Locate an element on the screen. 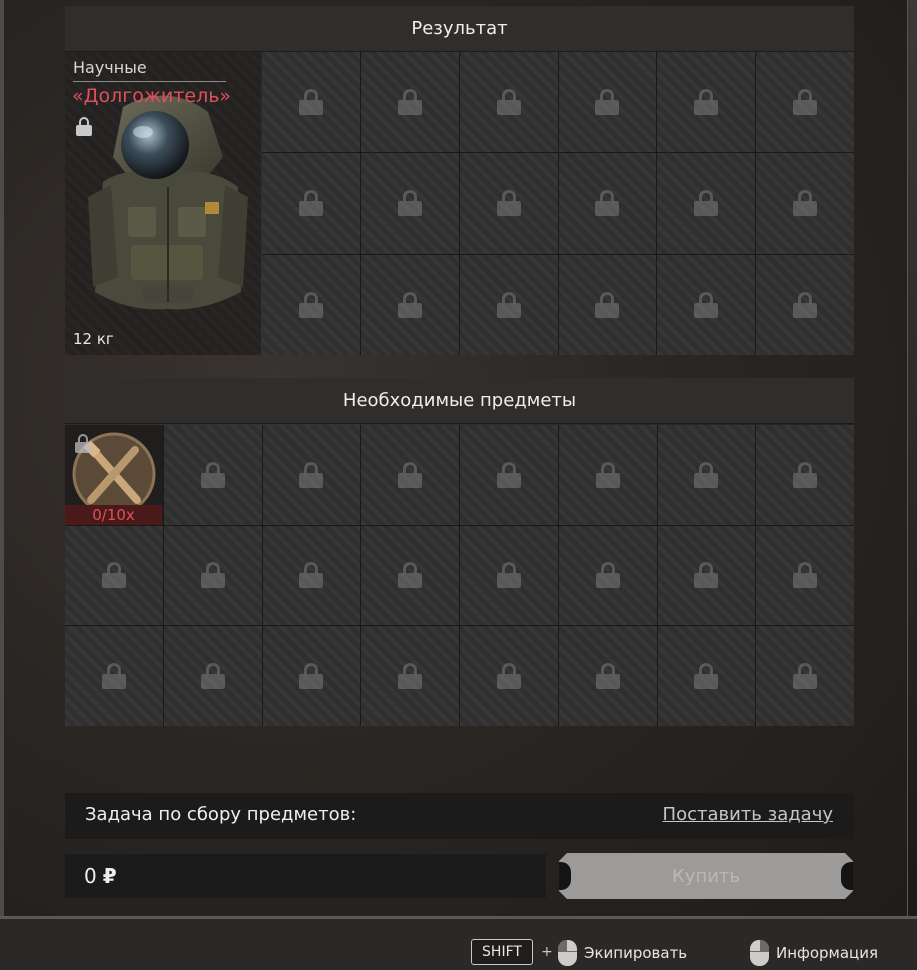  result-item-card: Научные «Долгожитель» 12 кг is located at coordinates (163, 203).